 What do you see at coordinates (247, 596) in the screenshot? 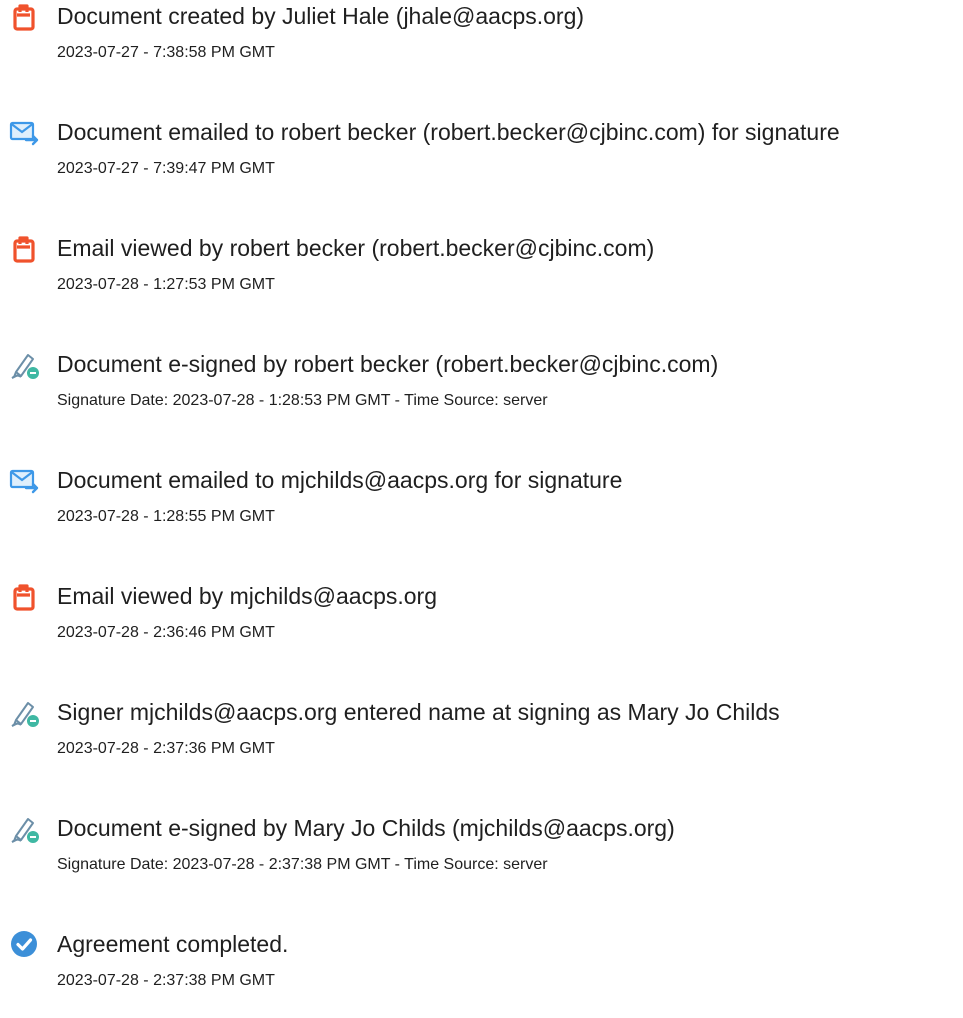
I see `event-title: Email viewed by mjchilds@aacps.org` at bounding box center [247, 596].